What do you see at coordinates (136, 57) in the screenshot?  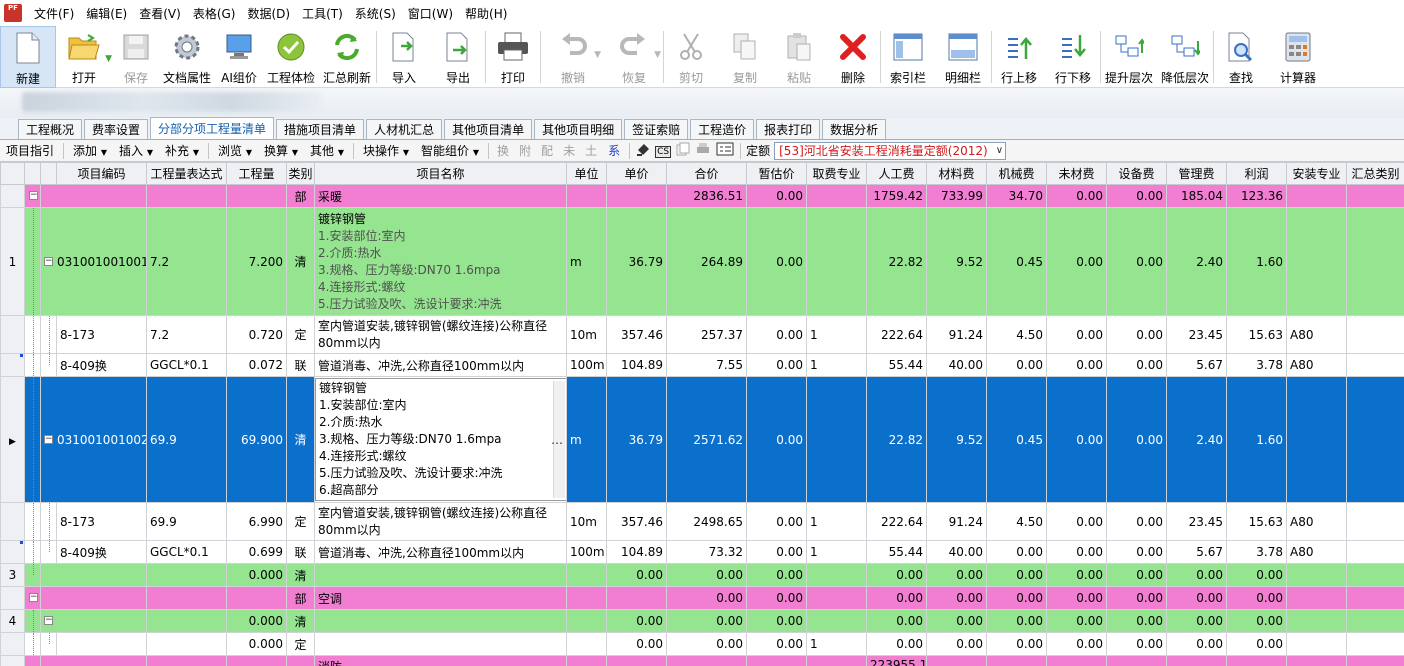 I see `save-button: 保存` at bounding box center [136, 57].